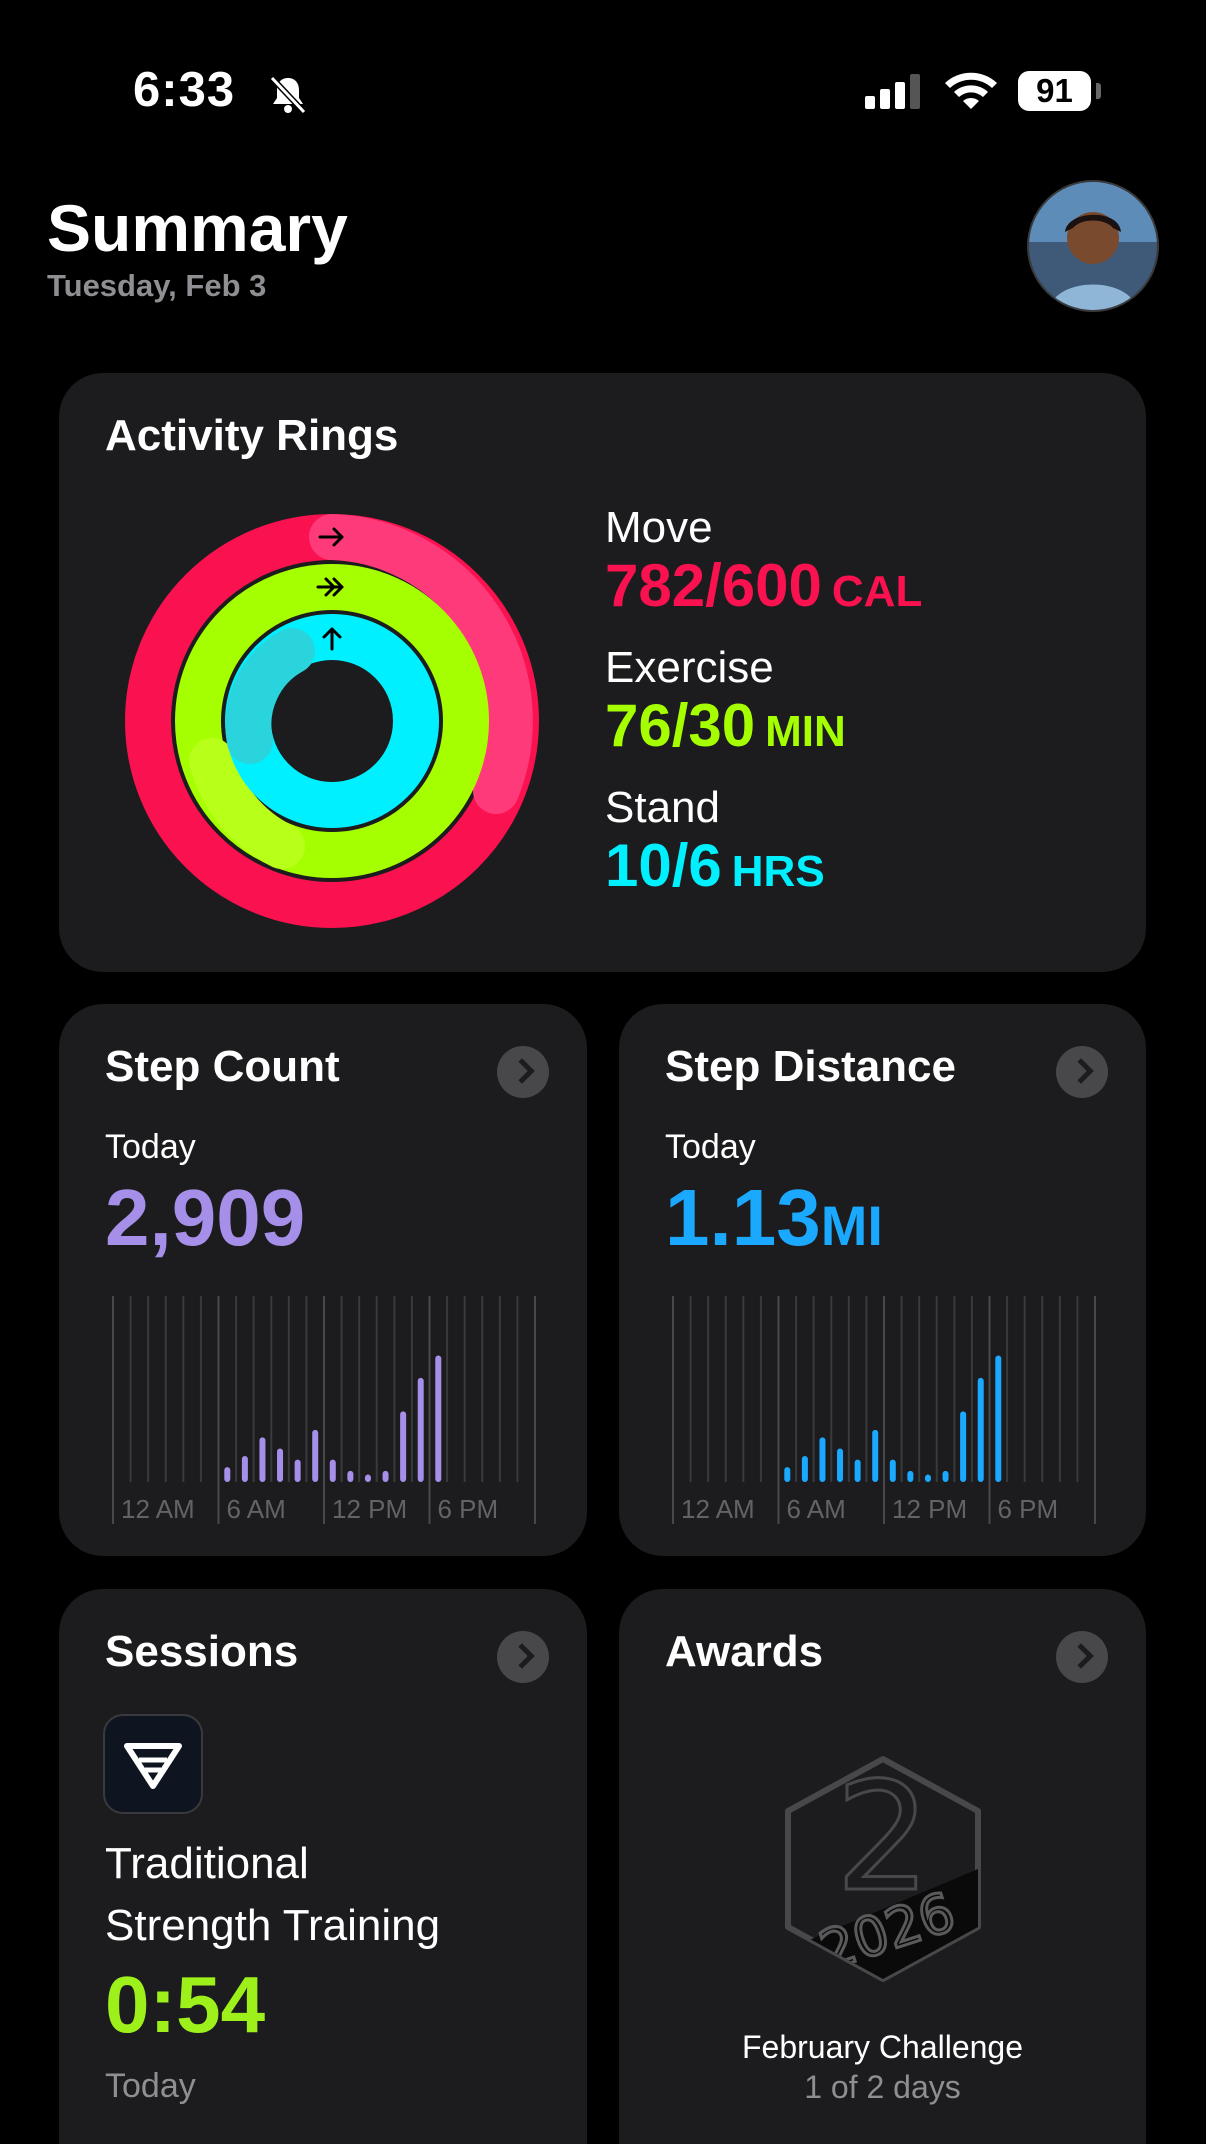 This screenshot has height=2144, width=1206. Describe the element at coordinates (1098, 91) in the screenshot. I see `battery-tip` at that location.